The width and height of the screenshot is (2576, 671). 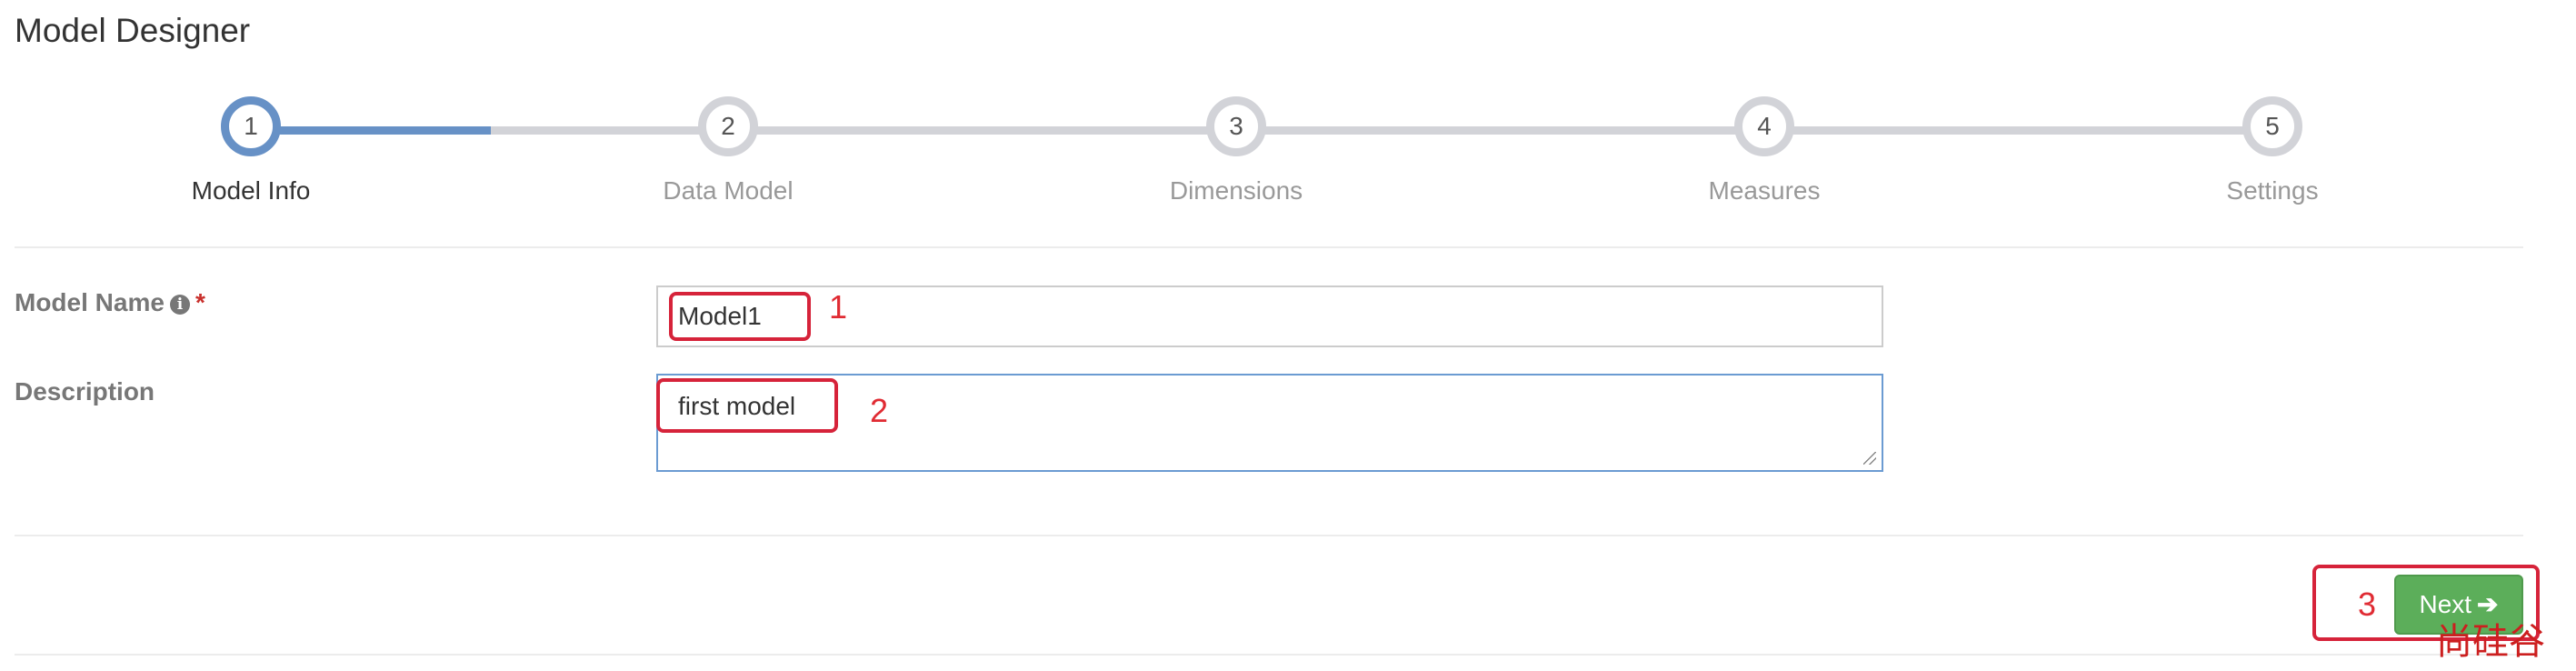 What do you see at coordinates (2367, 604) in the screenshot?
I see `annotation-number-3: 3` at bounding box center [2367, 604].